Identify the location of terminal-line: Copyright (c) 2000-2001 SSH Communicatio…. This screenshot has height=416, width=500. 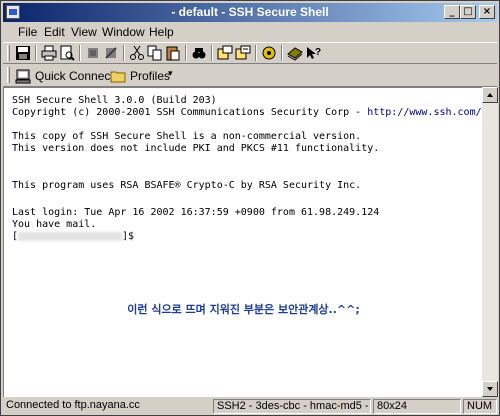
(247, 113).